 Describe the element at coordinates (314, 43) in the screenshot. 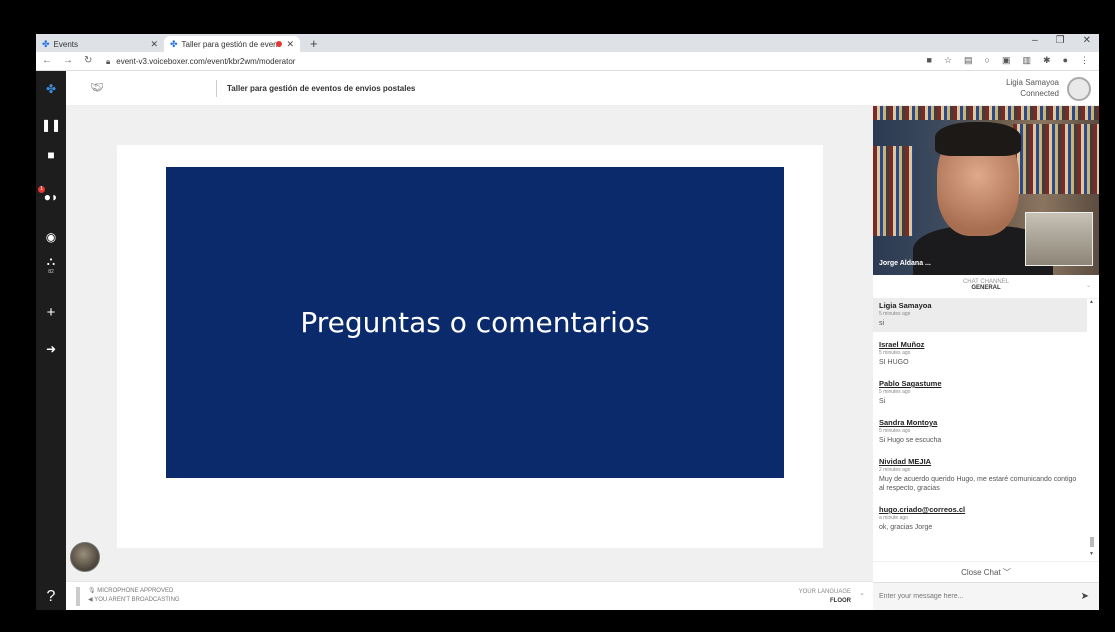

I see `new-tab-button: +` at that location.